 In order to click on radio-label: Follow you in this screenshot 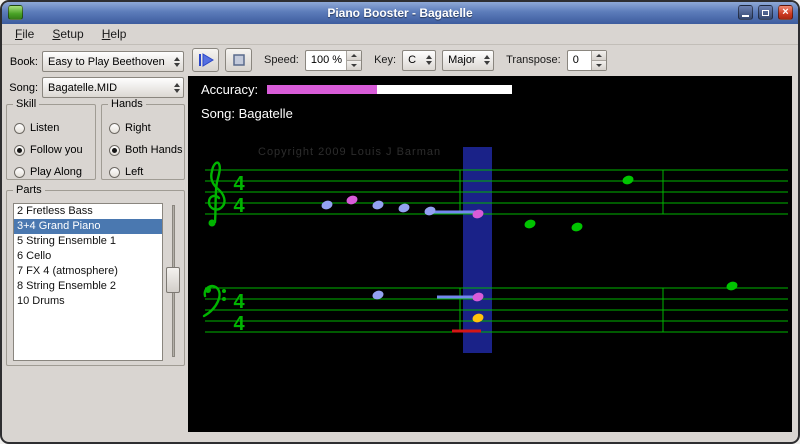, I will do `click(56, 150)`.